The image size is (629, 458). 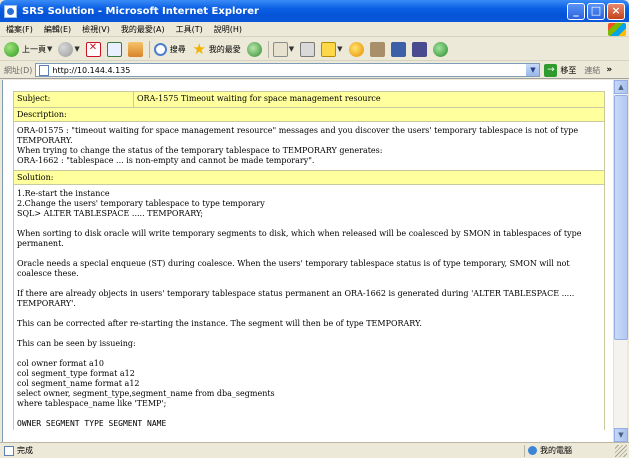 What do you see at coordinates (160, 49) in the screenshot?
I see `search-icon` at bounding box center [160, 49].